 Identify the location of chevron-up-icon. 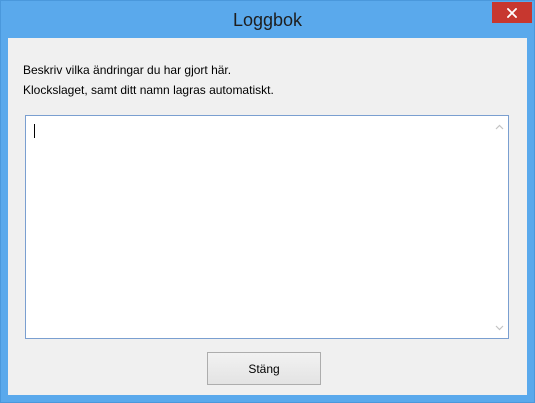
(499, 126).